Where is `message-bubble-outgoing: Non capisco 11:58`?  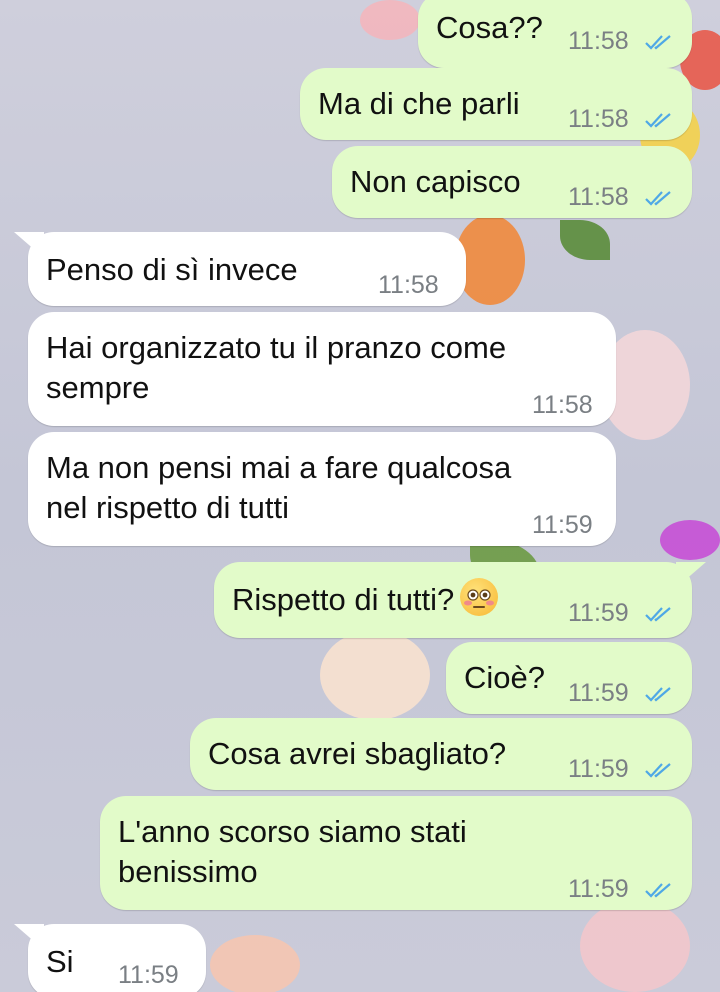 message-bubble-outgoing: Non capisco 11:58 is located at coordinates (512, 182).